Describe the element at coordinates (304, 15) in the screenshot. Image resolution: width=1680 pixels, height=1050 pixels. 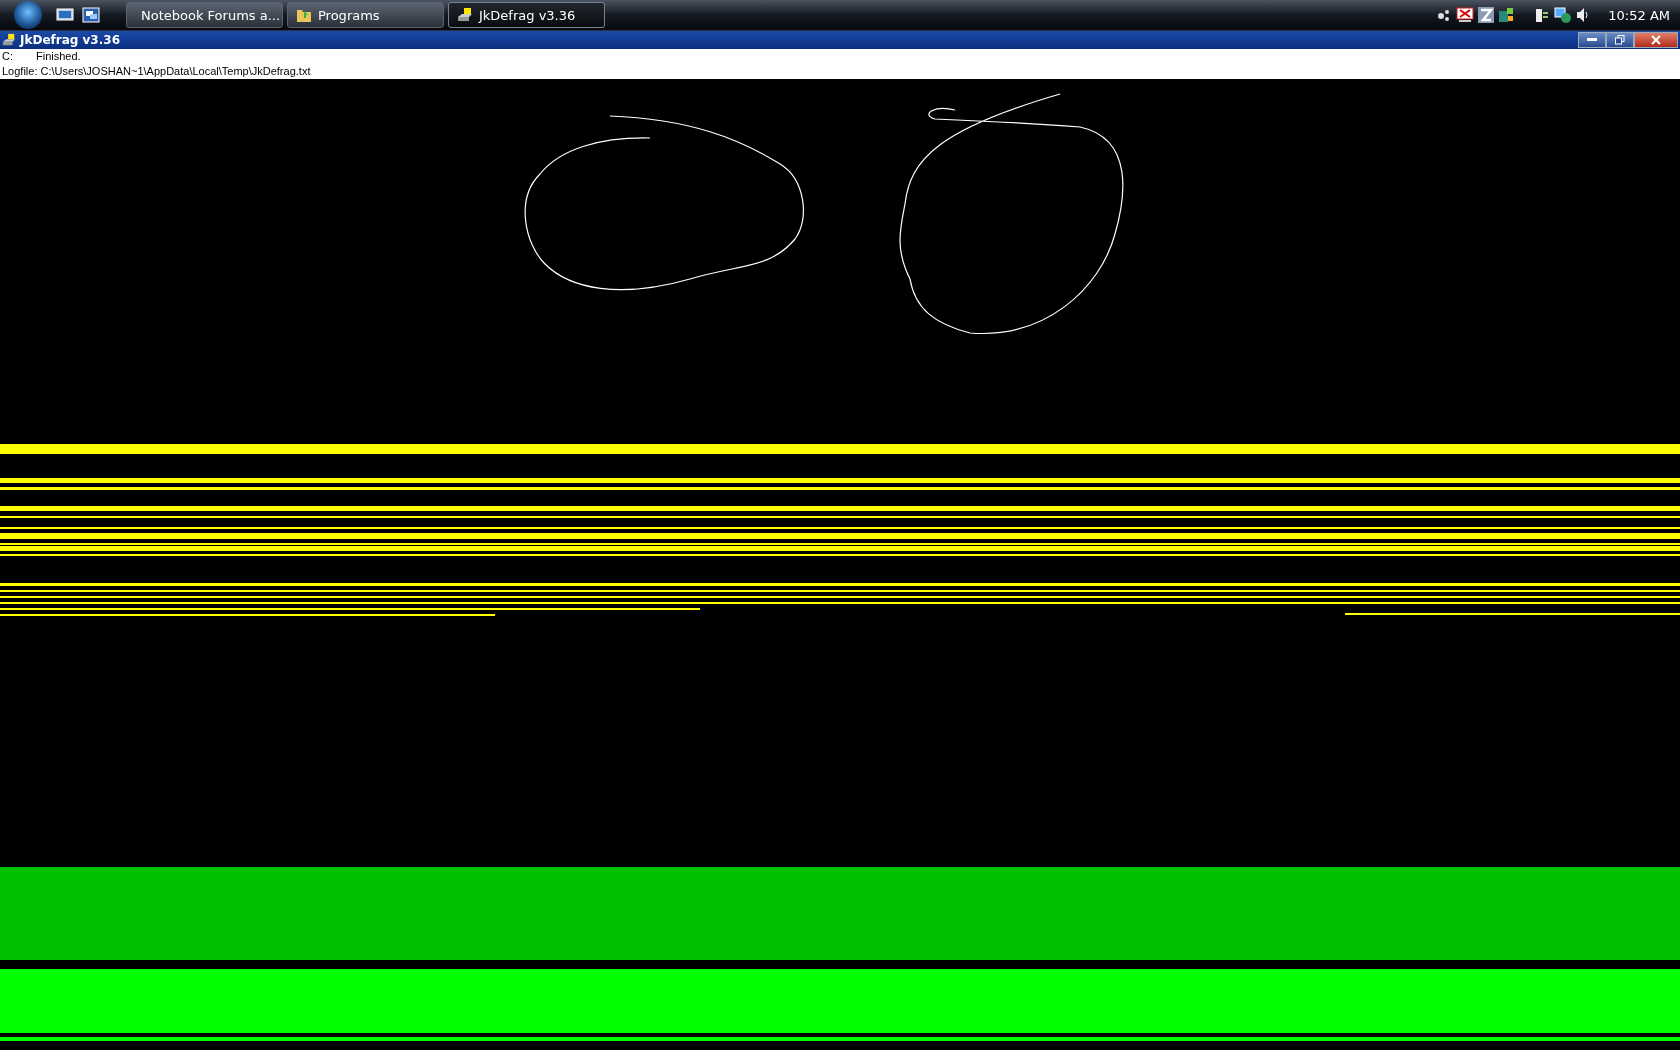
I see `folder-icon` at that location.